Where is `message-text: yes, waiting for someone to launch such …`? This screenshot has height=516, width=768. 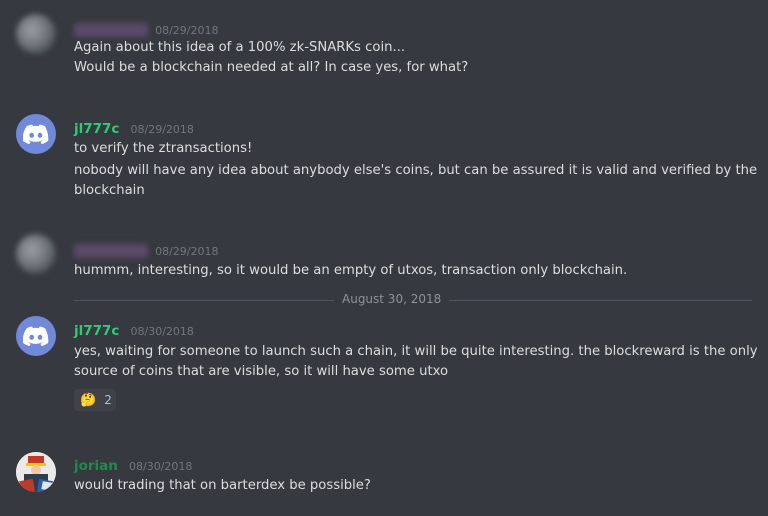 message-text: yes, waiting for someone to launch such … is located at coordinates (416, 351).